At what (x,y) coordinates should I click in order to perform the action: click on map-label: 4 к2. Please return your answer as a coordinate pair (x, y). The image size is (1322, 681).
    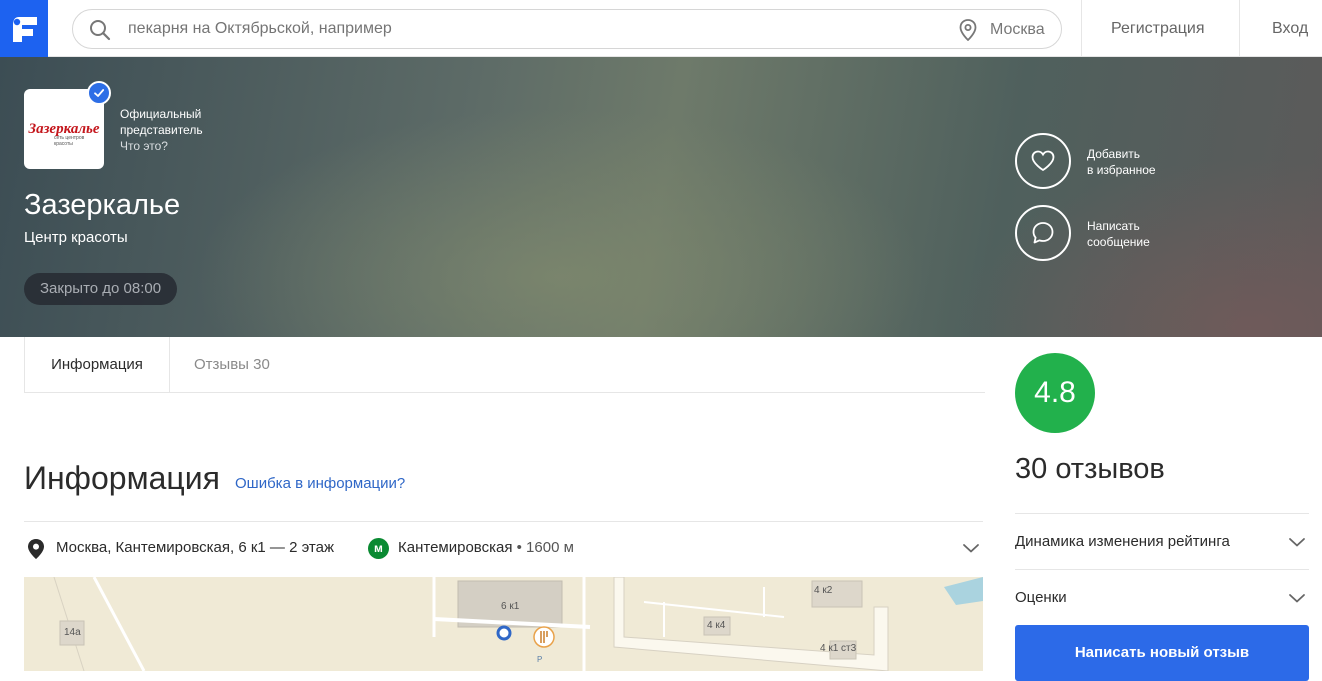
    Looking at the image, I should click on (823, 590).